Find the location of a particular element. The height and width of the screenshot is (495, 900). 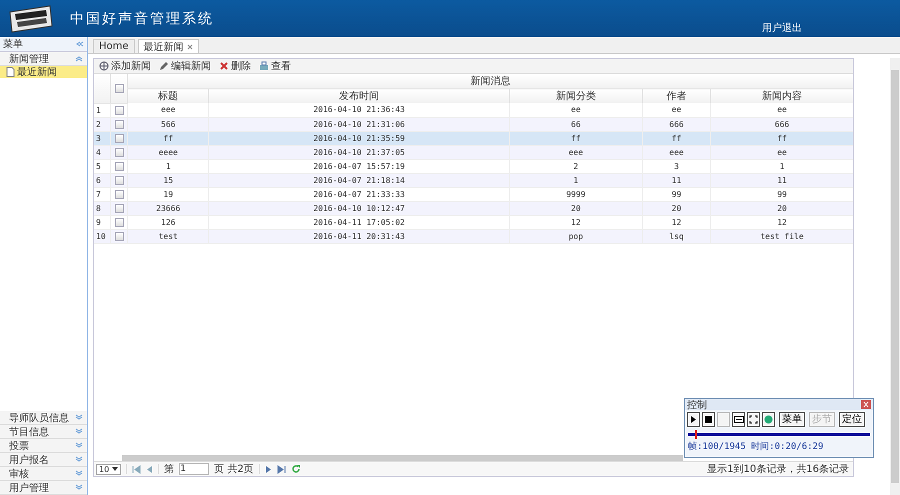

previous-page-icon is located at coordinates (150, 469).